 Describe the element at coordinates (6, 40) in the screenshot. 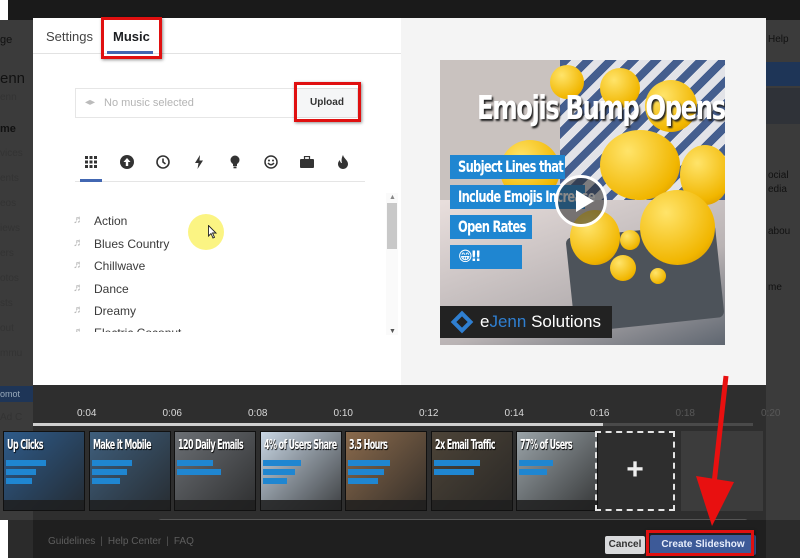

I see `bg-text: ge` at that location.